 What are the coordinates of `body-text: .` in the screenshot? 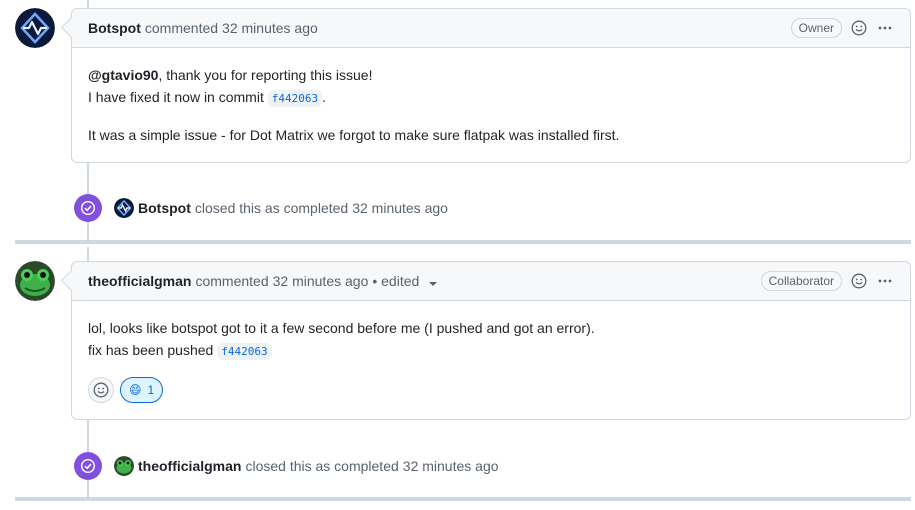 It's located at (324, 97).